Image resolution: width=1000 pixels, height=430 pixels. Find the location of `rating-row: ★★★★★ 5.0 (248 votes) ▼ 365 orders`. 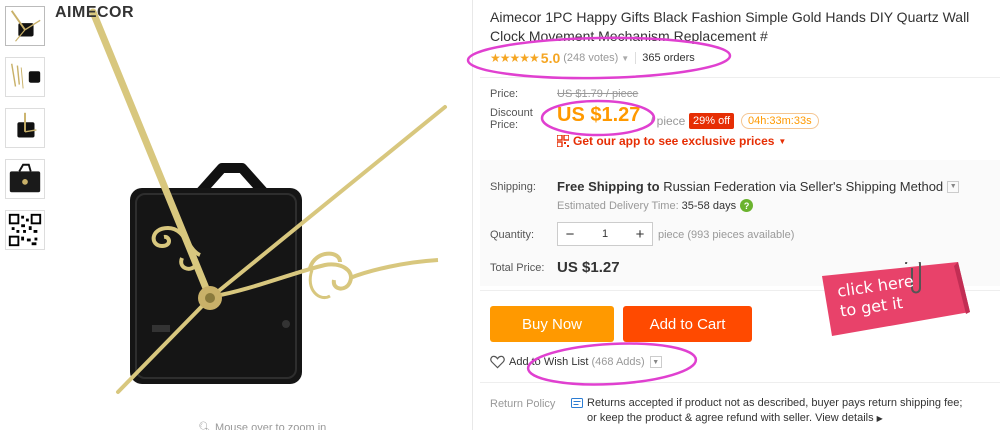

rating-row: ★★★★★ 5.0 (248 votes) ▼ 365 orders is located at coordinates (592, 58).